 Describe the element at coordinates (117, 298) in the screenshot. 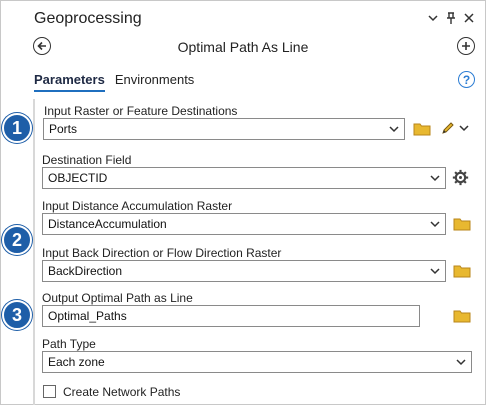

I see `output-label: Output Optimal Path as Line` at that location.